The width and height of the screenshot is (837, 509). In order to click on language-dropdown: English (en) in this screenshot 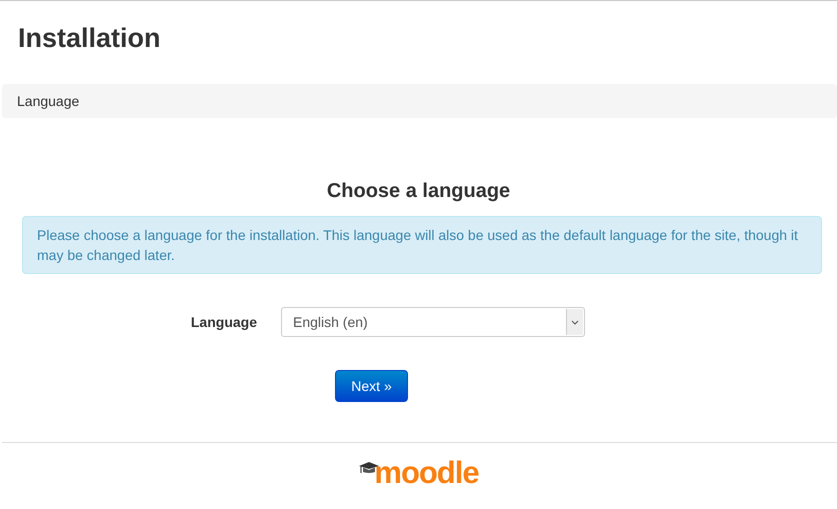, I will do `click(433, 322)`.